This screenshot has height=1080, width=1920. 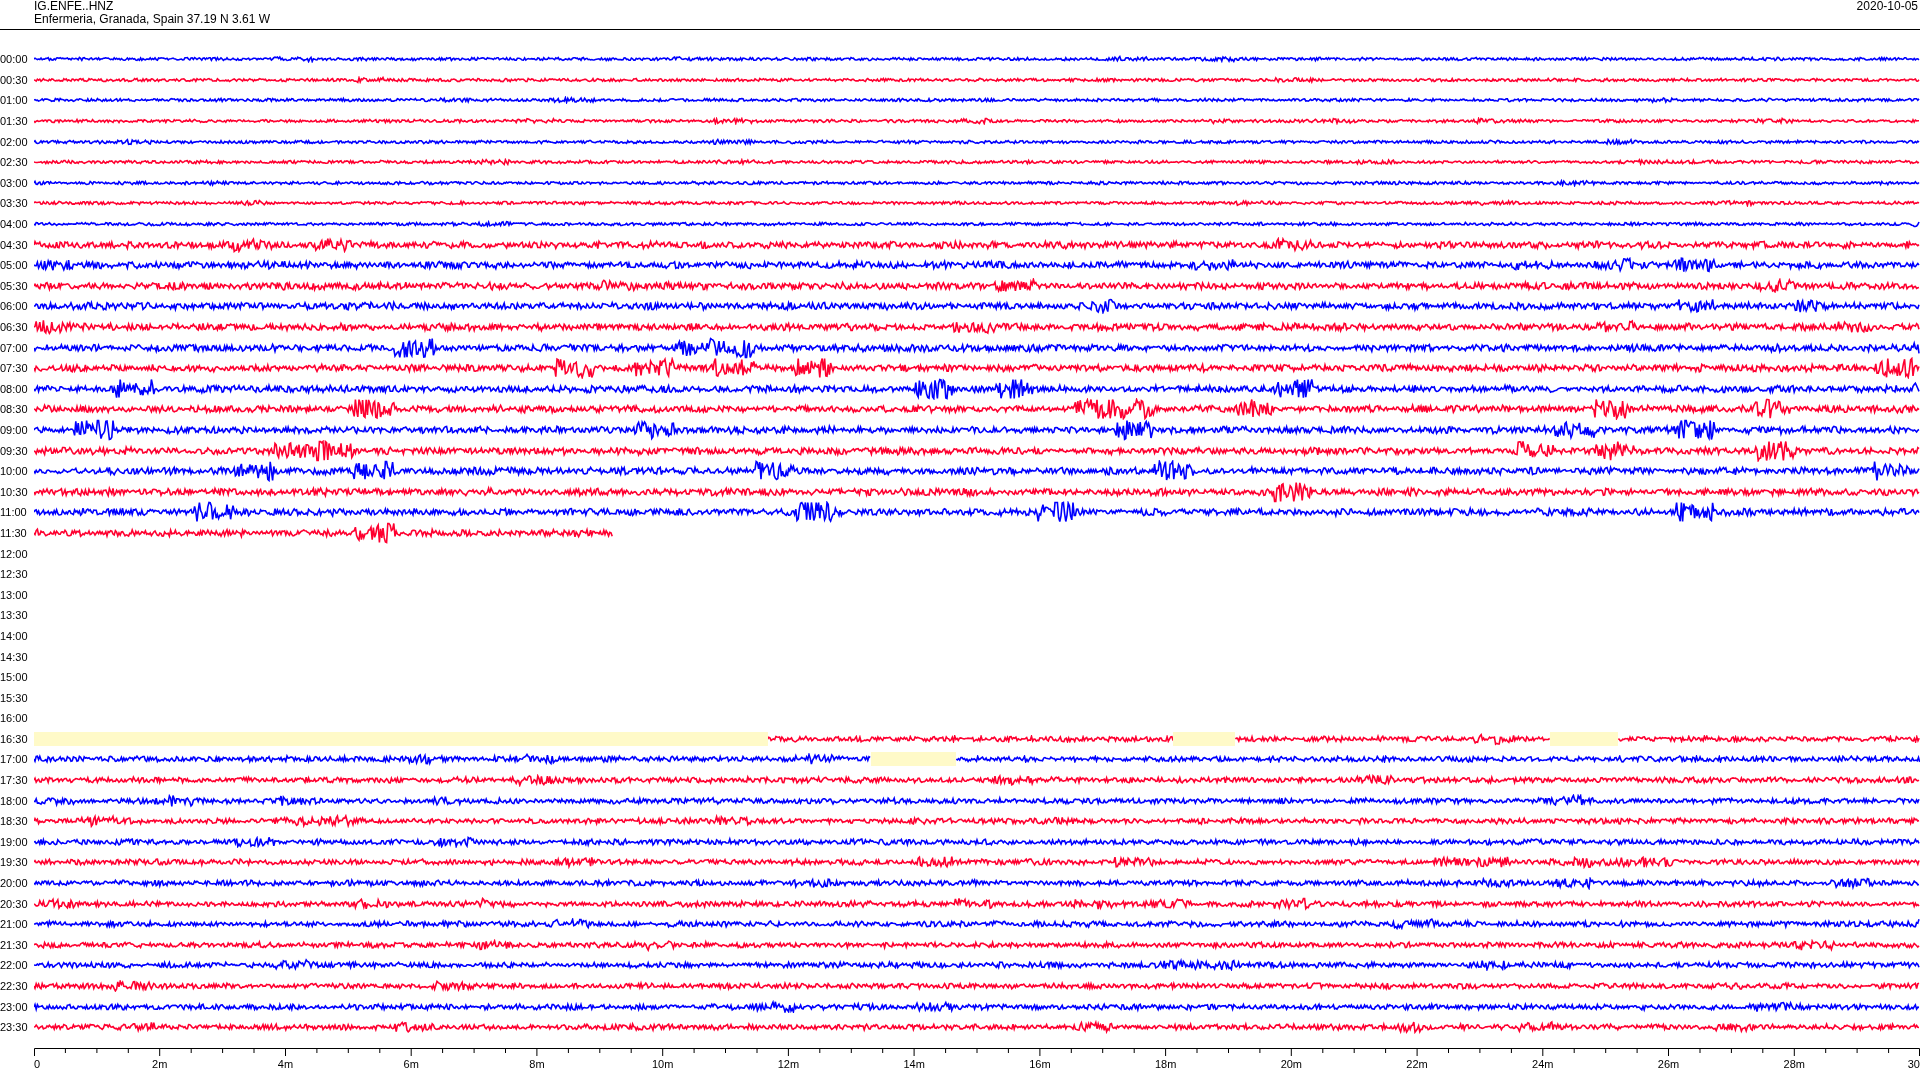 I want to click on time-label: 06:30, so click(x=14, y=327).